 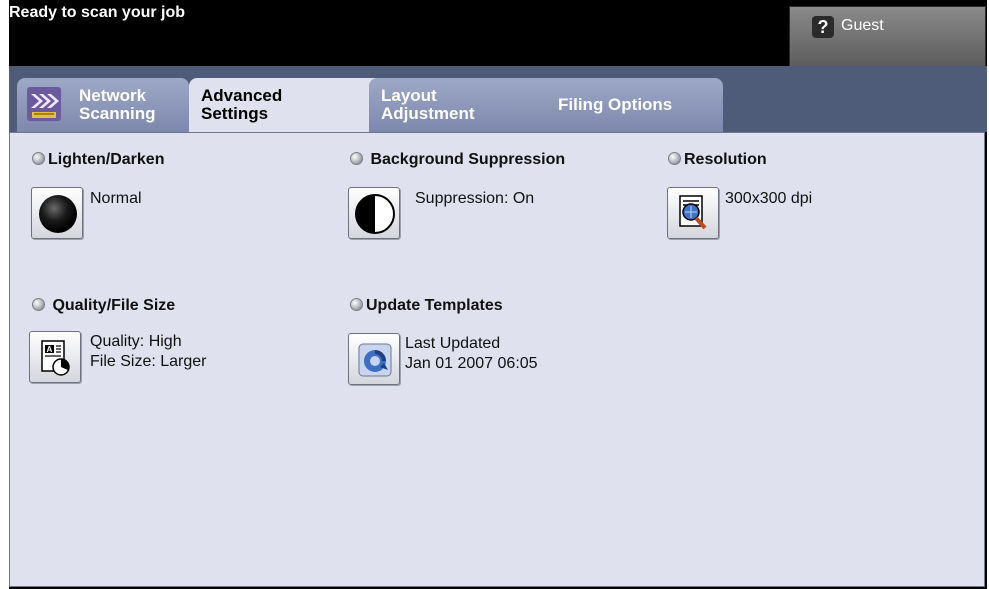 I want to click on tab-filing-options: Filing Options, so click(x=630, y=105).